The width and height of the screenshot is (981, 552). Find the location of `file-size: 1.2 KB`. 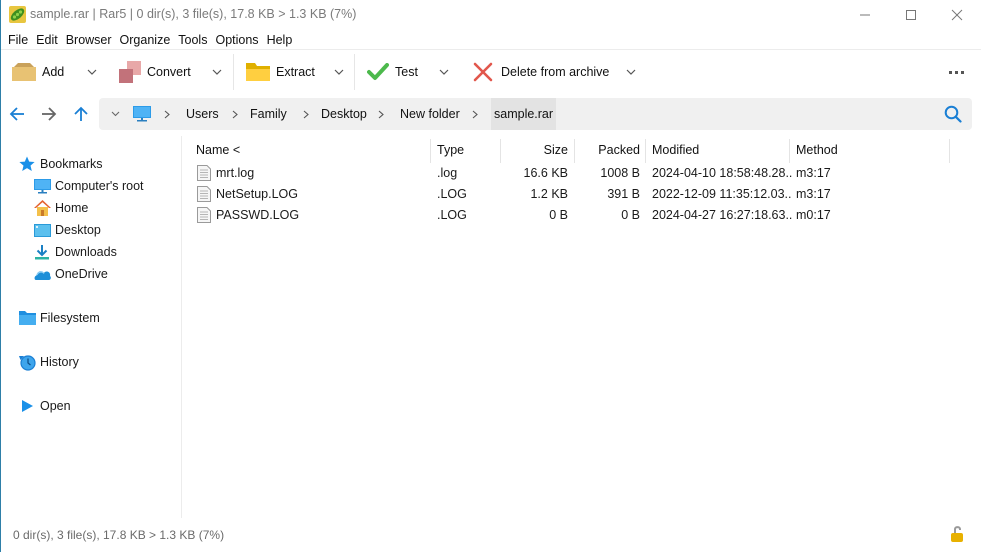

file-size: 1.2 KB is located at coordinates (549, 193).